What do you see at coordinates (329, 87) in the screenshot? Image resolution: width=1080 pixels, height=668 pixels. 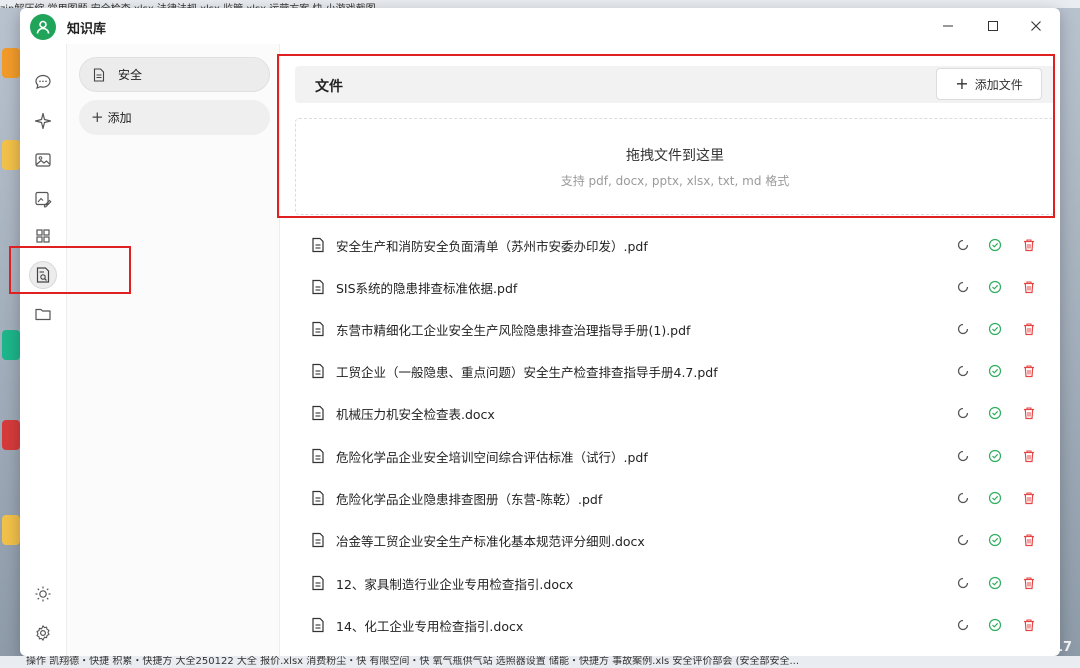 I see `files-title: 文件` at bounding box center [329, 87].